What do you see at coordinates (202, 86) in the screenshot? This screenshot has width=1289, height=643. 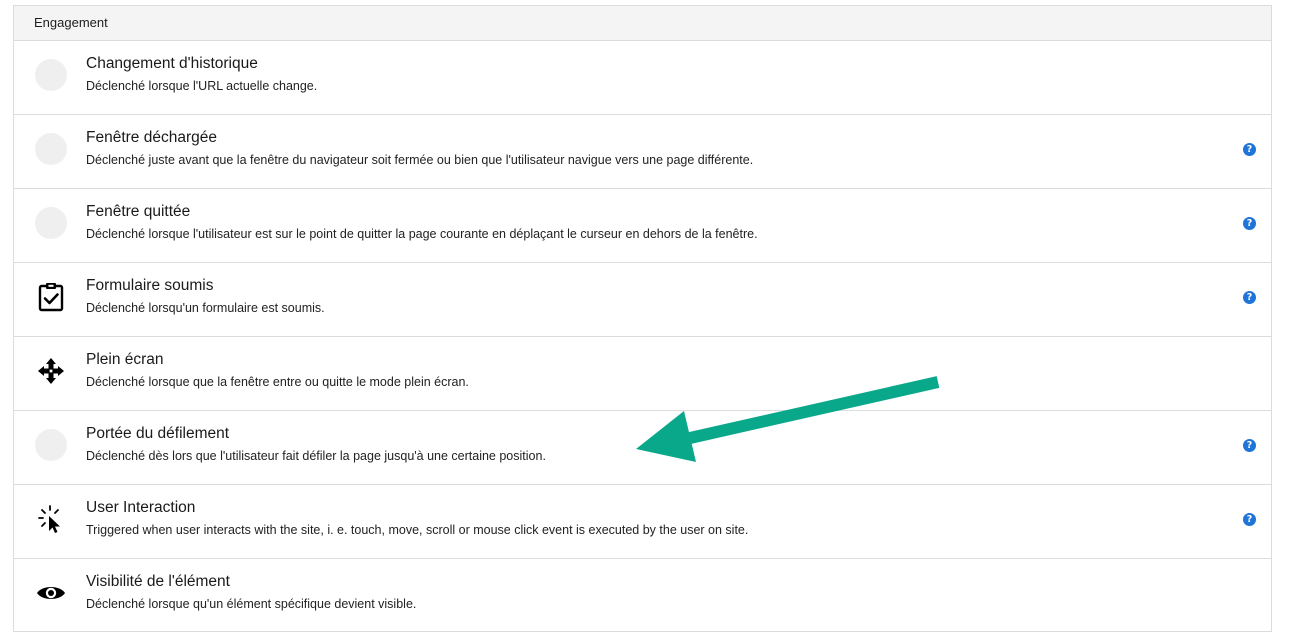 I see `trigger-description: Déclenché lorsque l'URL actuelle change.` at bounding box center [202, 86].